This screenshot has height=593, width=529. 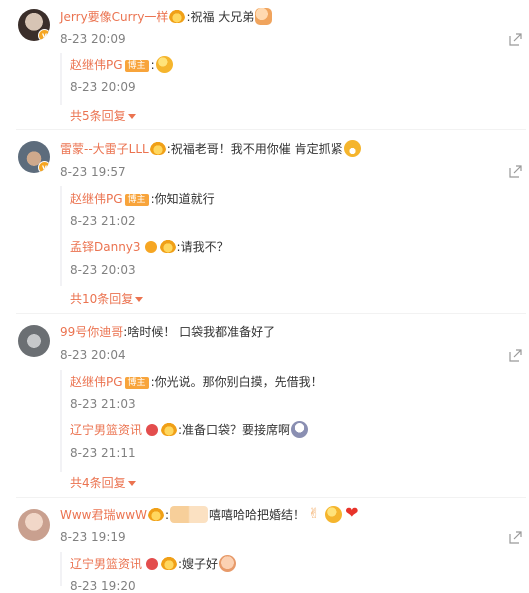 I want to click on comment-text: :祝福 大兄弟, so click(x=220, y=17).